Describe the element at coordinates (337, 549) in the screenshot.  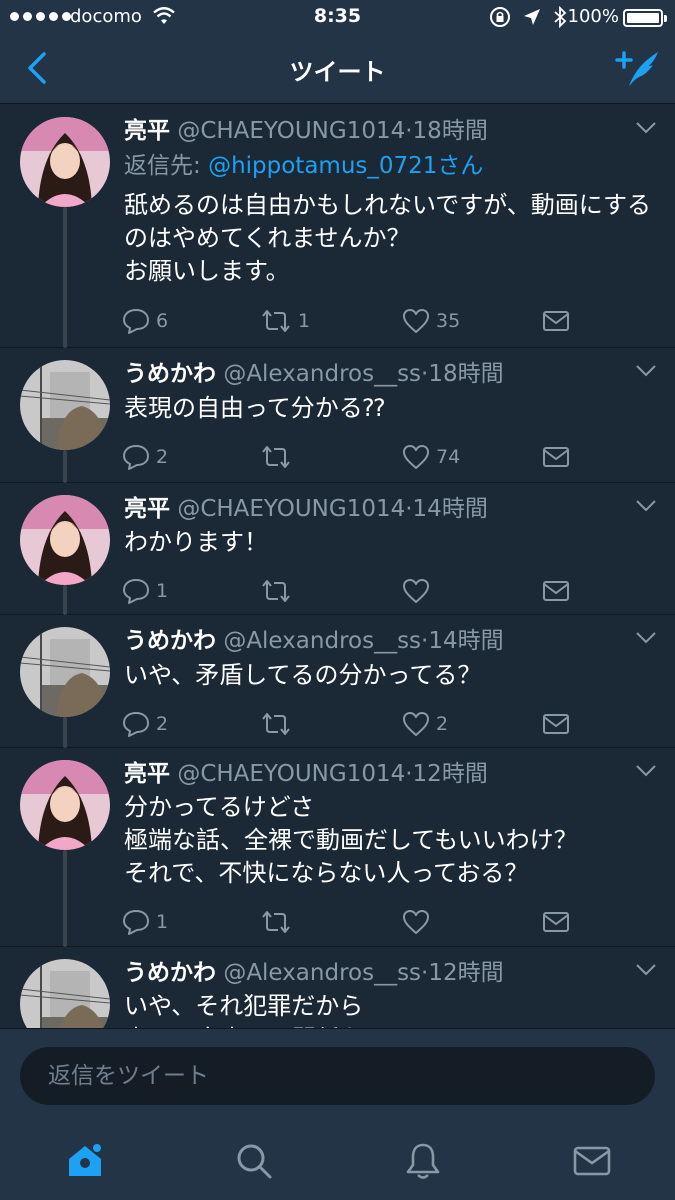
I see `tweet-item: 亮平 @CHAEYOUNG1014·14時間 わかります！ 1` at that location.